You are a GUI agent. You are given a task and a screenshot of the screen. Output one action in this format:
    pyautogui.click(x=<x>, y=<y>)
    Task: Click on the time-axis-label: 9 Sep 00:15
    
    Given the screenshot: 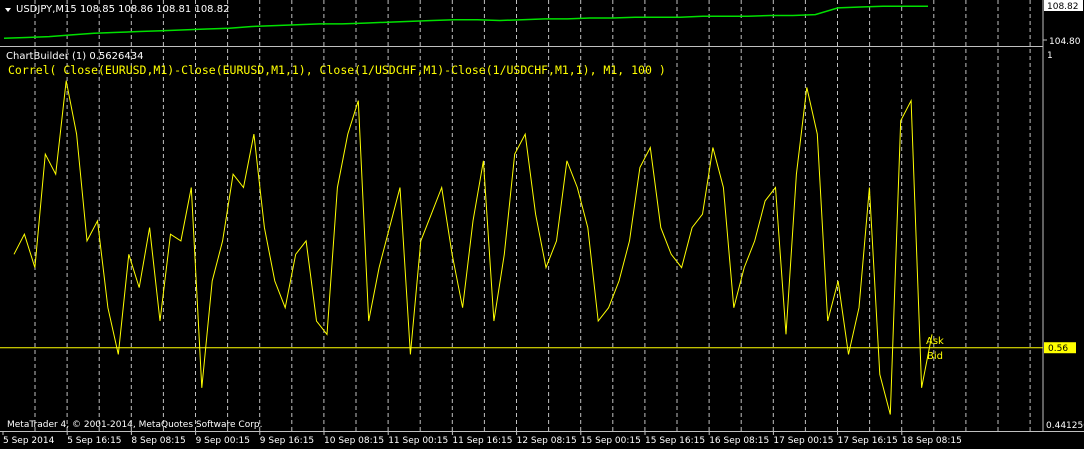 What is the action you would take?
    pyautogui.click(x=223, y=441)
    